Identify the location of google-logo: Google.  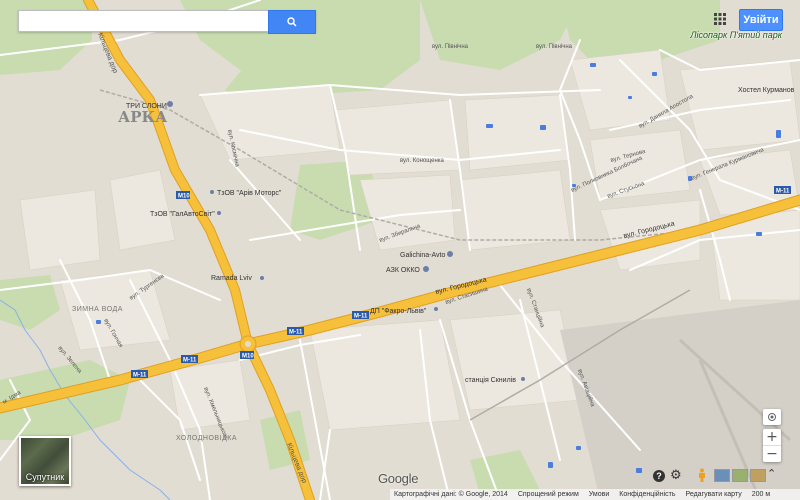
(398, 478).